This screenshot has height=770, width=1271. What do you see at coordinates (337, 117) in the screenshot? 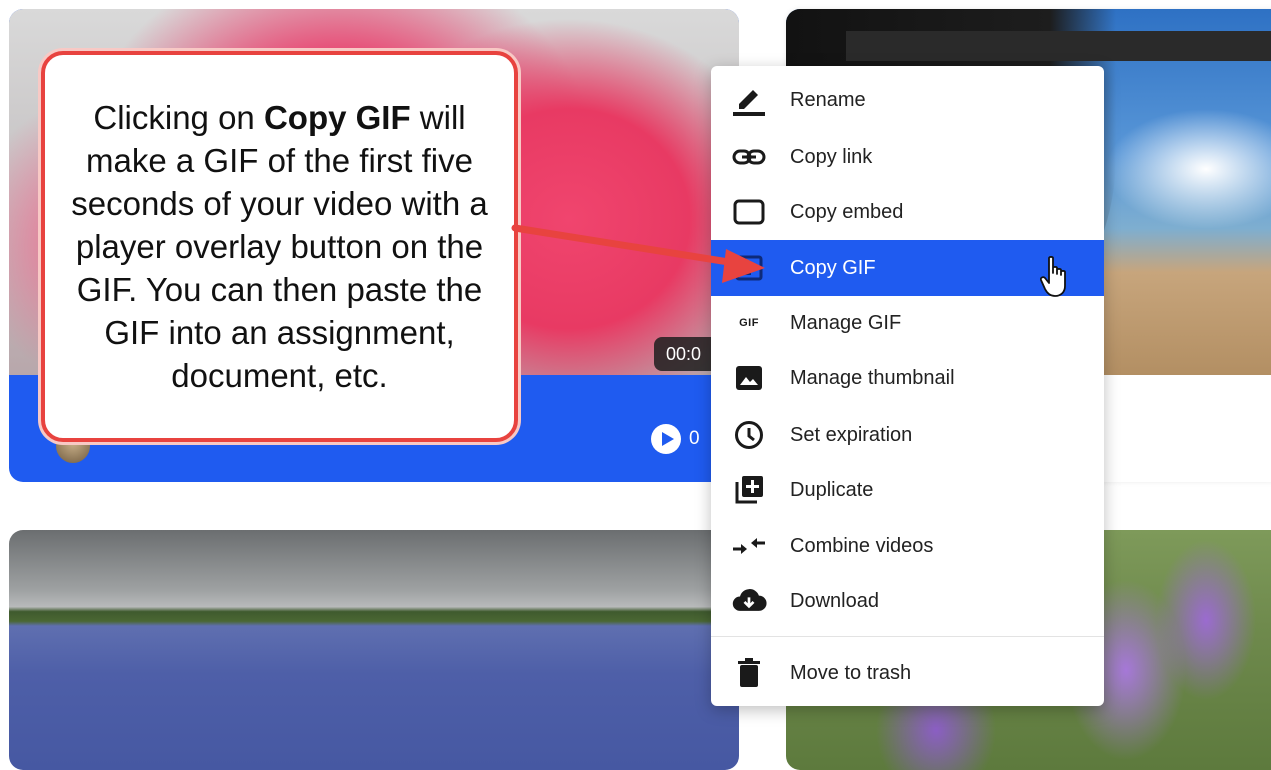
I see `callout-text-bold: Copy GIF` at bounding box center [337, 117].